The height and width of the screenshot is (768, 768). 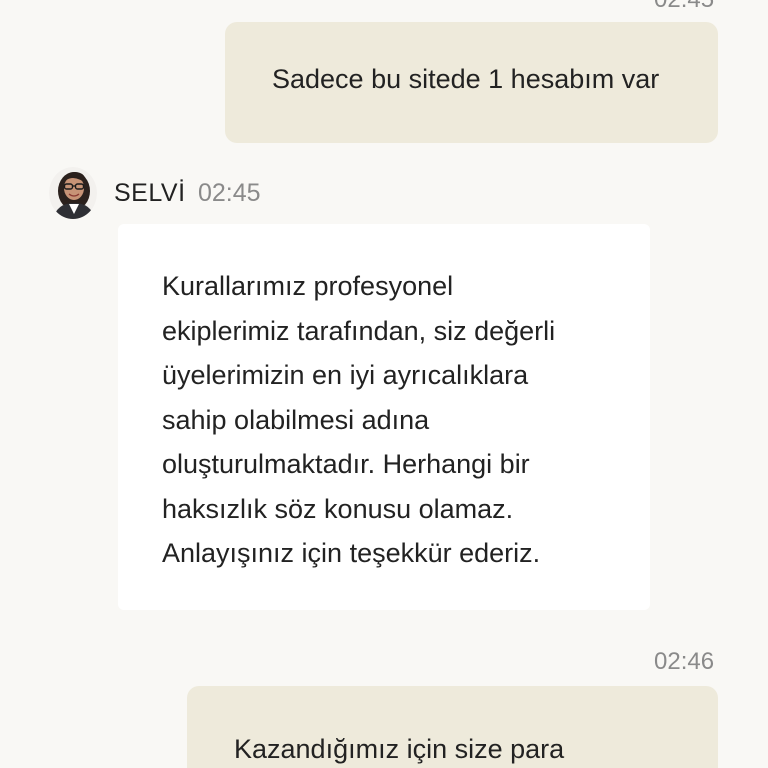 What do you see at coordinates (73, 193) in the screenshot?
I see `agent-avatar-icon` at bounding box center [73, 193].